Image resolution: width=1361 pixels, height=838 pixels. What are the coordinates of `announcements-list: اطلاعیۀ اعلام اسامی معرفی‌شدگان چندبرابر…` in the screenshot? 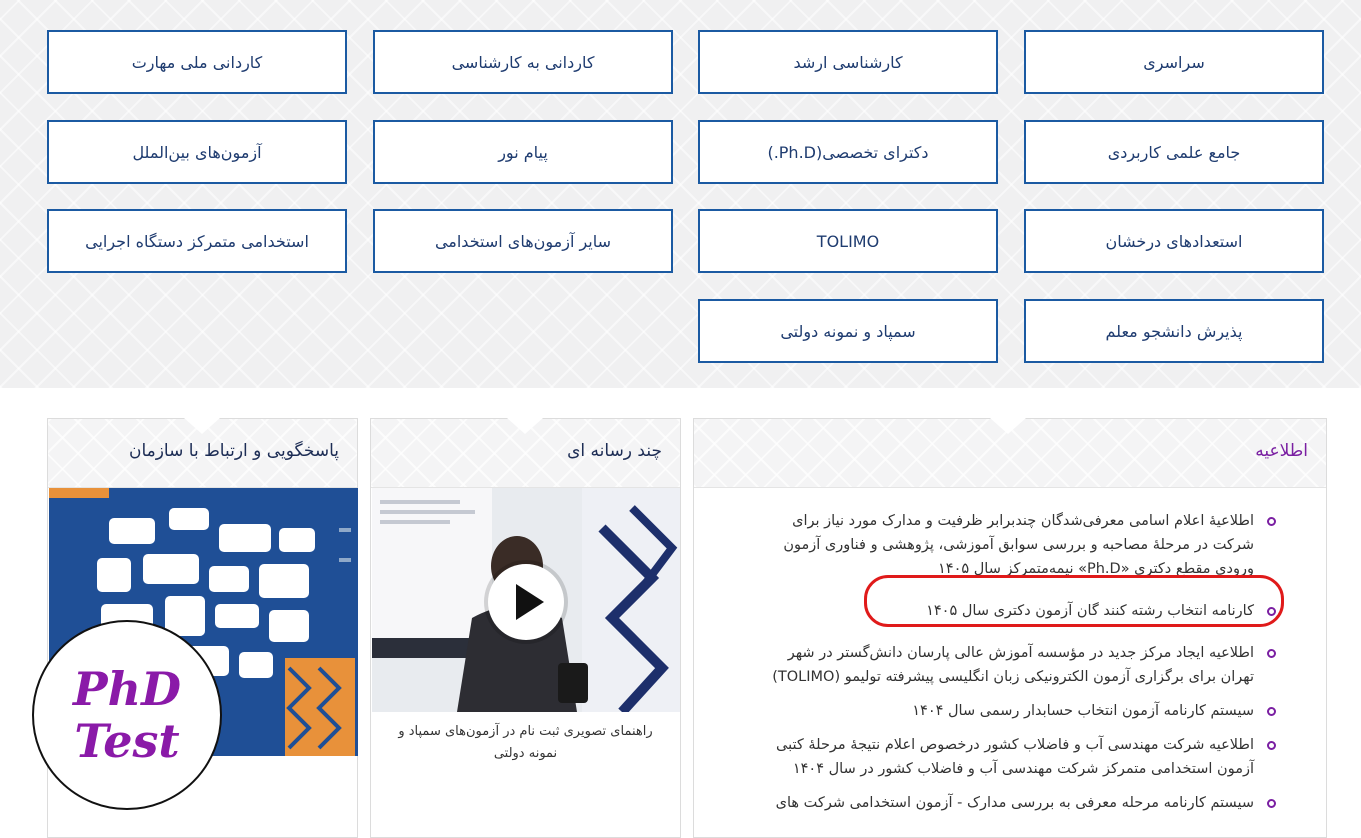 It's located at (1016, 667).